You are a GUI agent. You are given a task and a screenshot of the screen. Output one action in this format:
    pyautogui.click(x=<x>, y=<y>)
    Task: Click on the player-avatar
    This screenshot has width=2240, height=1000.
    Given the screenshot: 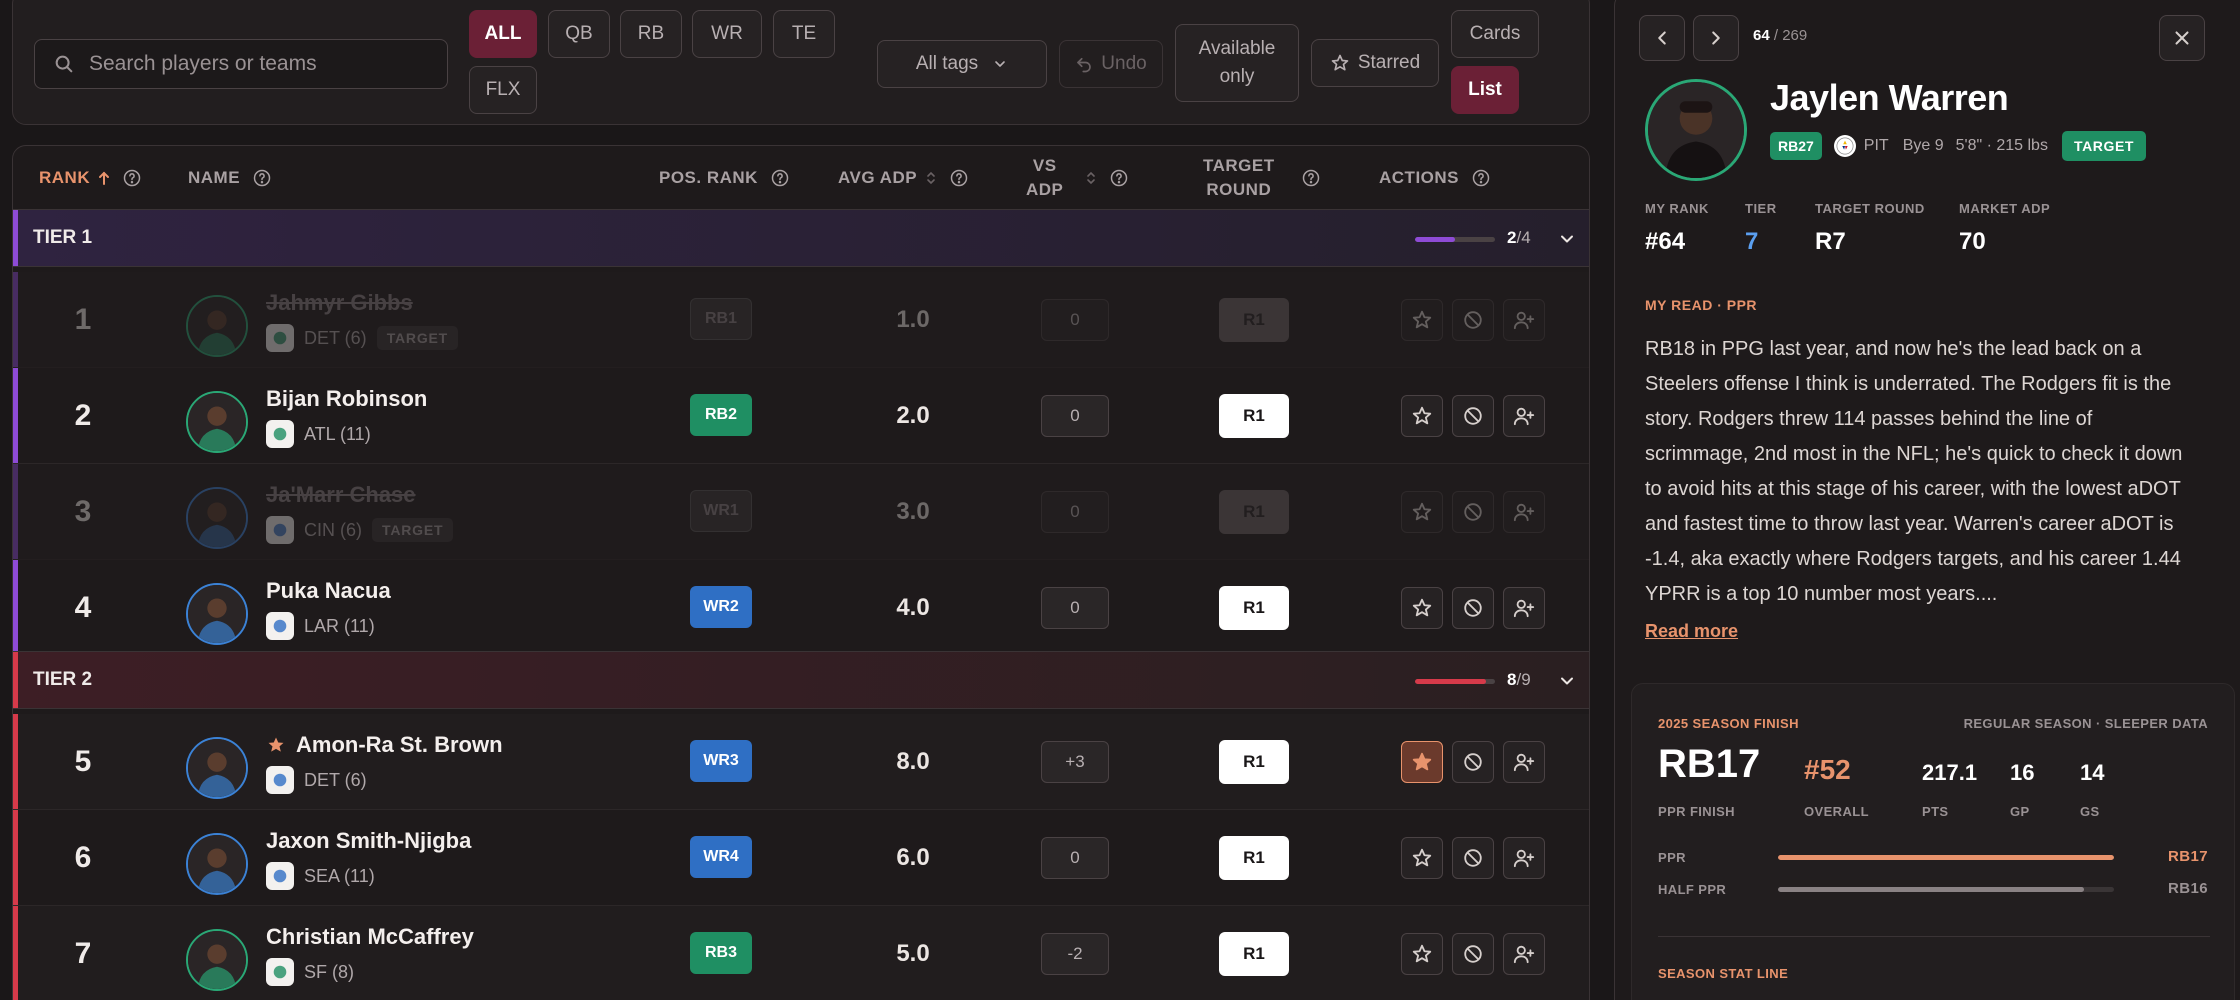 What is the action you would take?
    pyautogui.click(x=1696, y=130)
    